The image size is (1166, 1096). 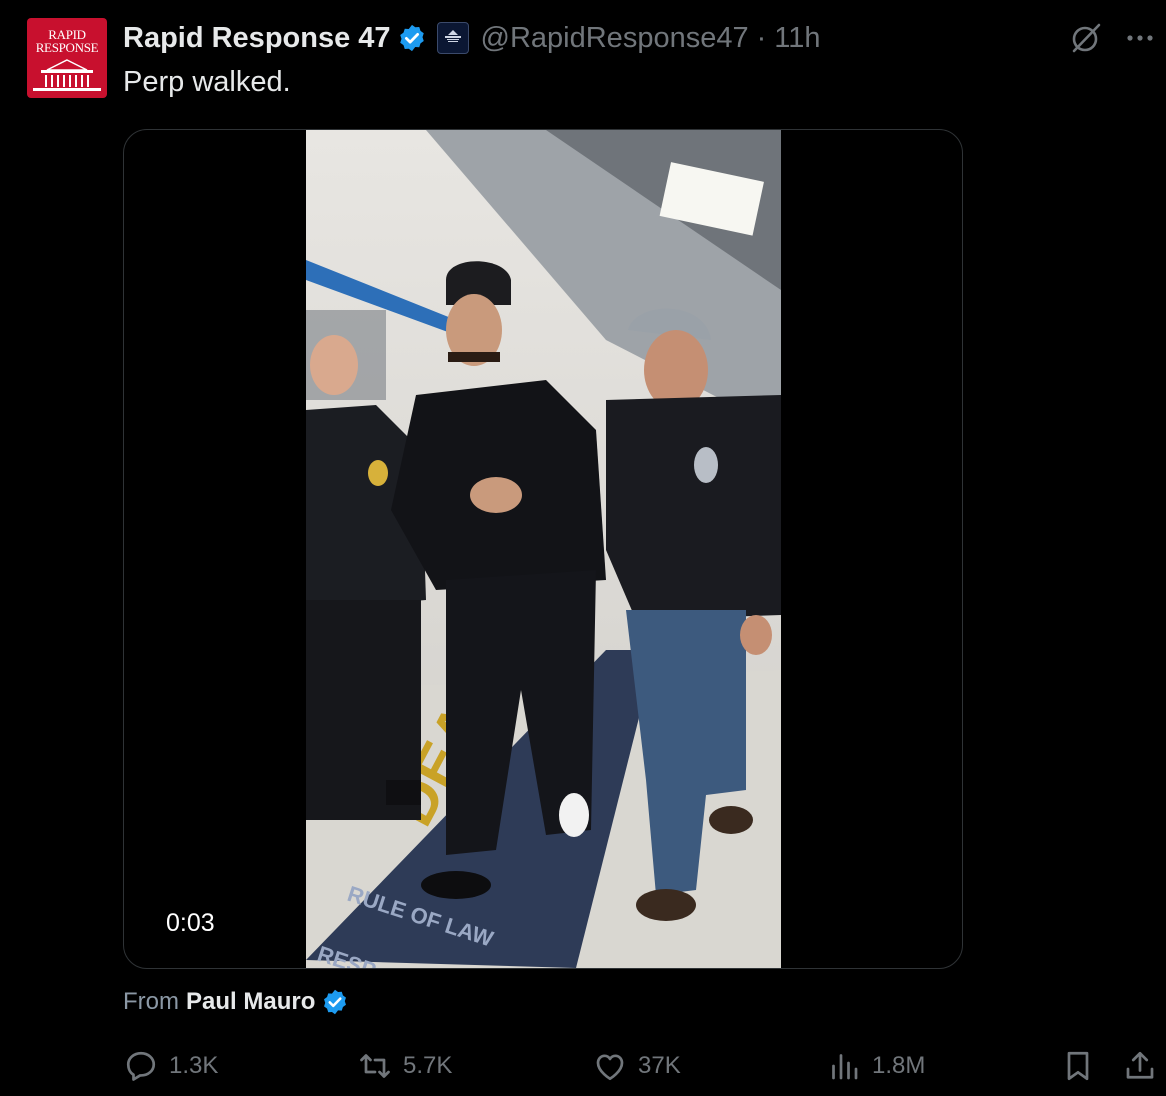 What do you see at coordinates (257, 38) in the screenshot?
I see `display-name: Rapid Response 47` at bounding box center [257, 38].